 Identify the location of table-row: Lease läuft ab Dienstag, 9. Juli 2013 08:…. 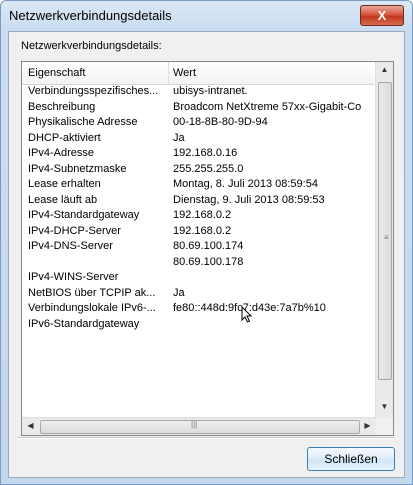
(198, 201).